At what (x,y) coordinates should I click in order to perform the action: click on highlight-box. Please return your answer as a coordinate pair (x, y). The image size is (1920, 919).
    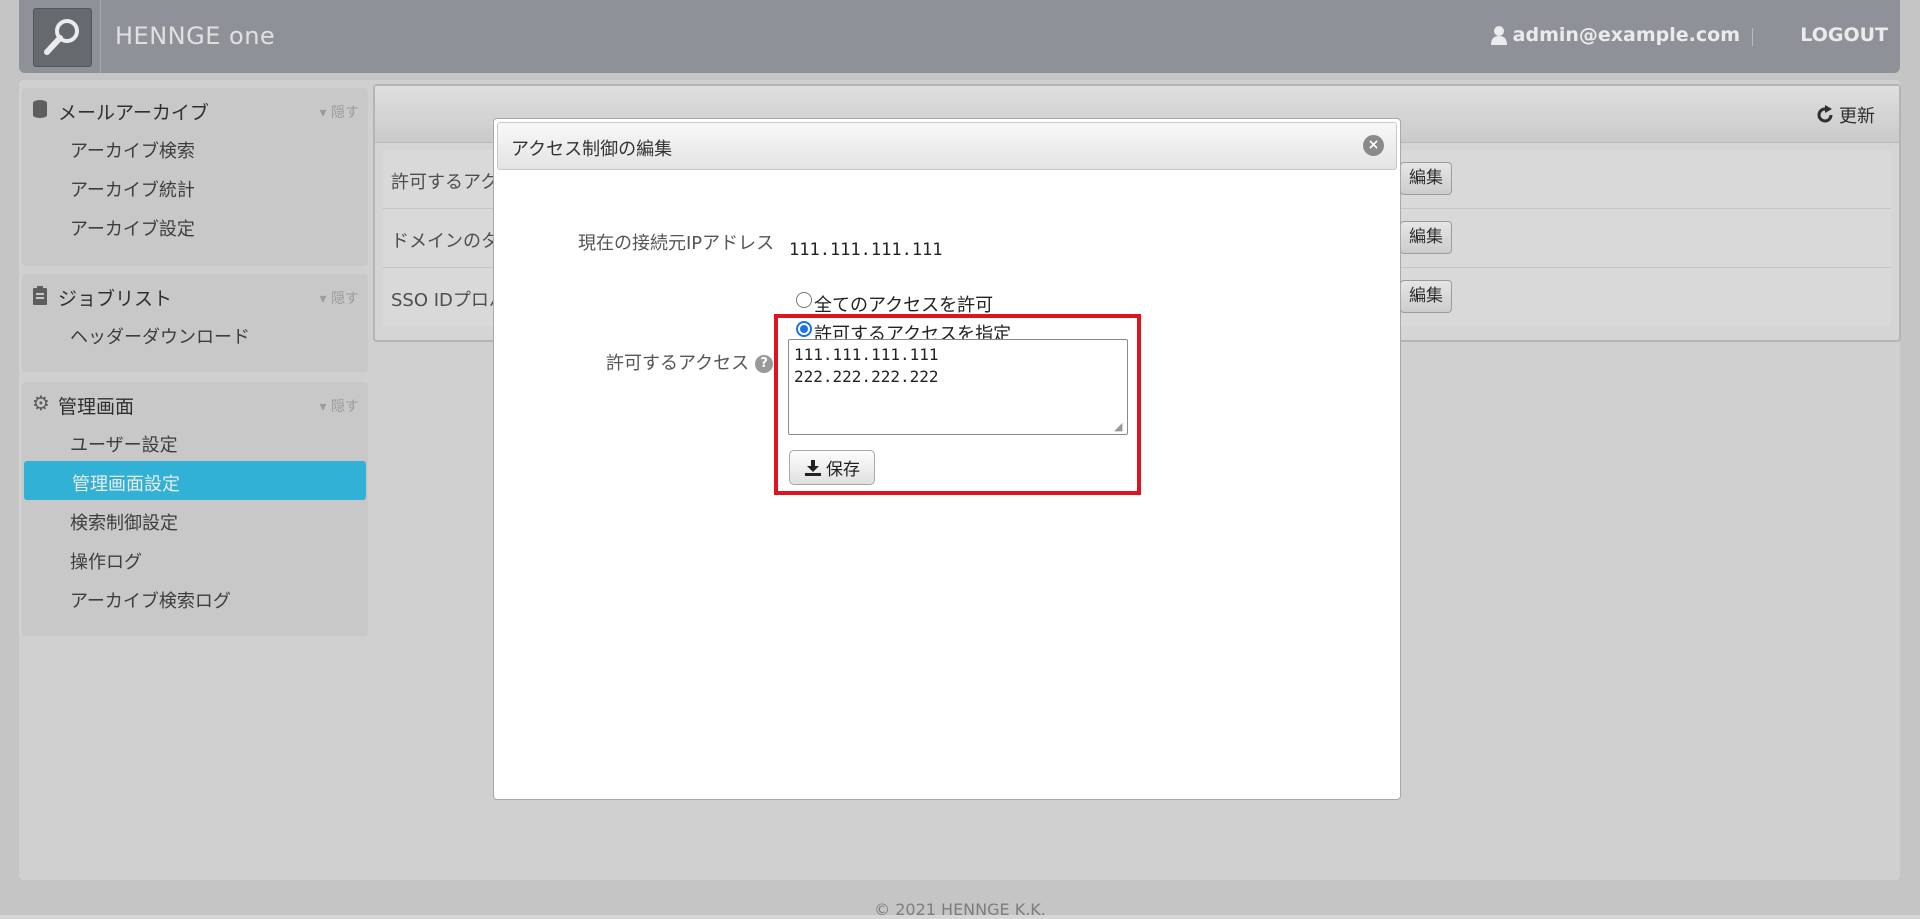
    Looking at the image, I should click on (957, 404).